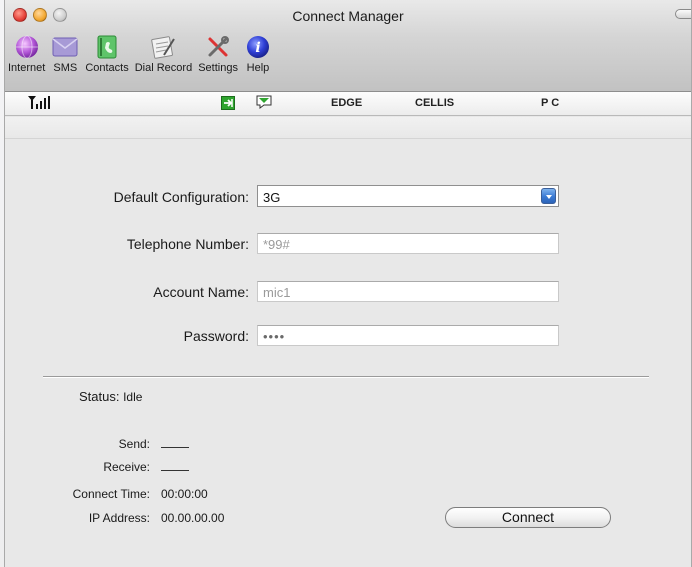 This screenshot has height=567, width=692. What do you see at coordinates (65, 47) in the screenshot?
I see `sms-envelope-icon` at bounding box center [65, 47].